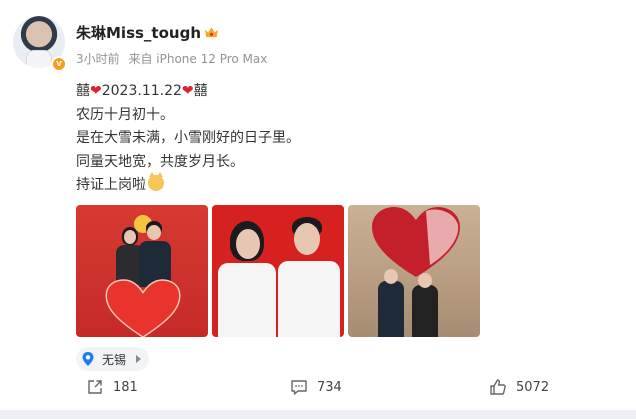 This screenshot has width=636, height=419. What do you see at coordinates (39, 59) in the screenshot?
I see `avatar-figure` at bounding box center [39, 59].